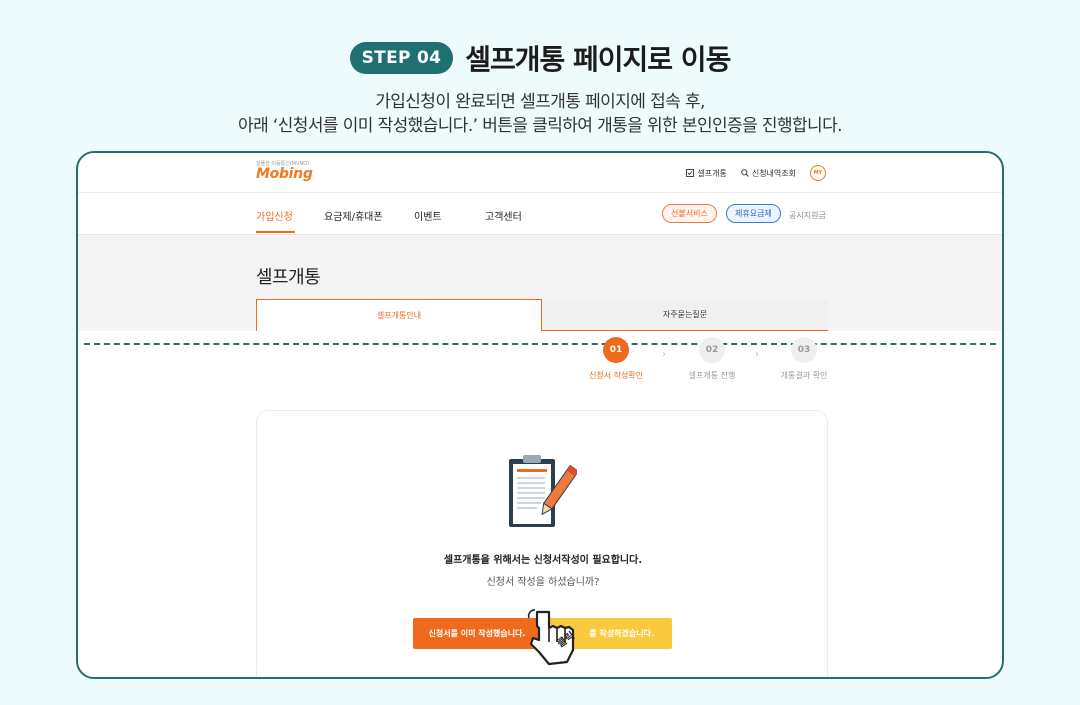 The image size is (1080, 705). What do you see at coordinates (712, 375) in the screenshot?
I see `step-2-label: 셀프개통 진행` at bounding box center [712, 375].